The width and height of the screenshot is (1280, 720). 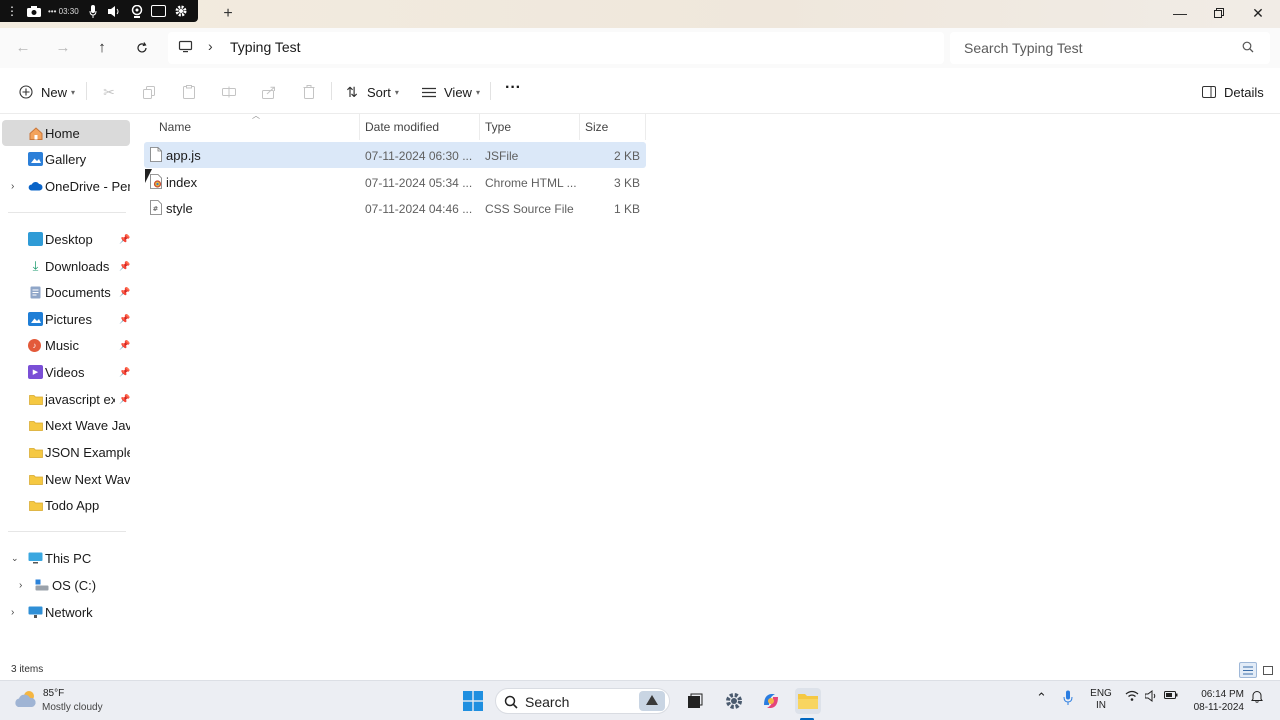 What do you see at coordinates (1150, 697) in the screenshot?
I see `volume-icon` at bounding box center [1150, 697].